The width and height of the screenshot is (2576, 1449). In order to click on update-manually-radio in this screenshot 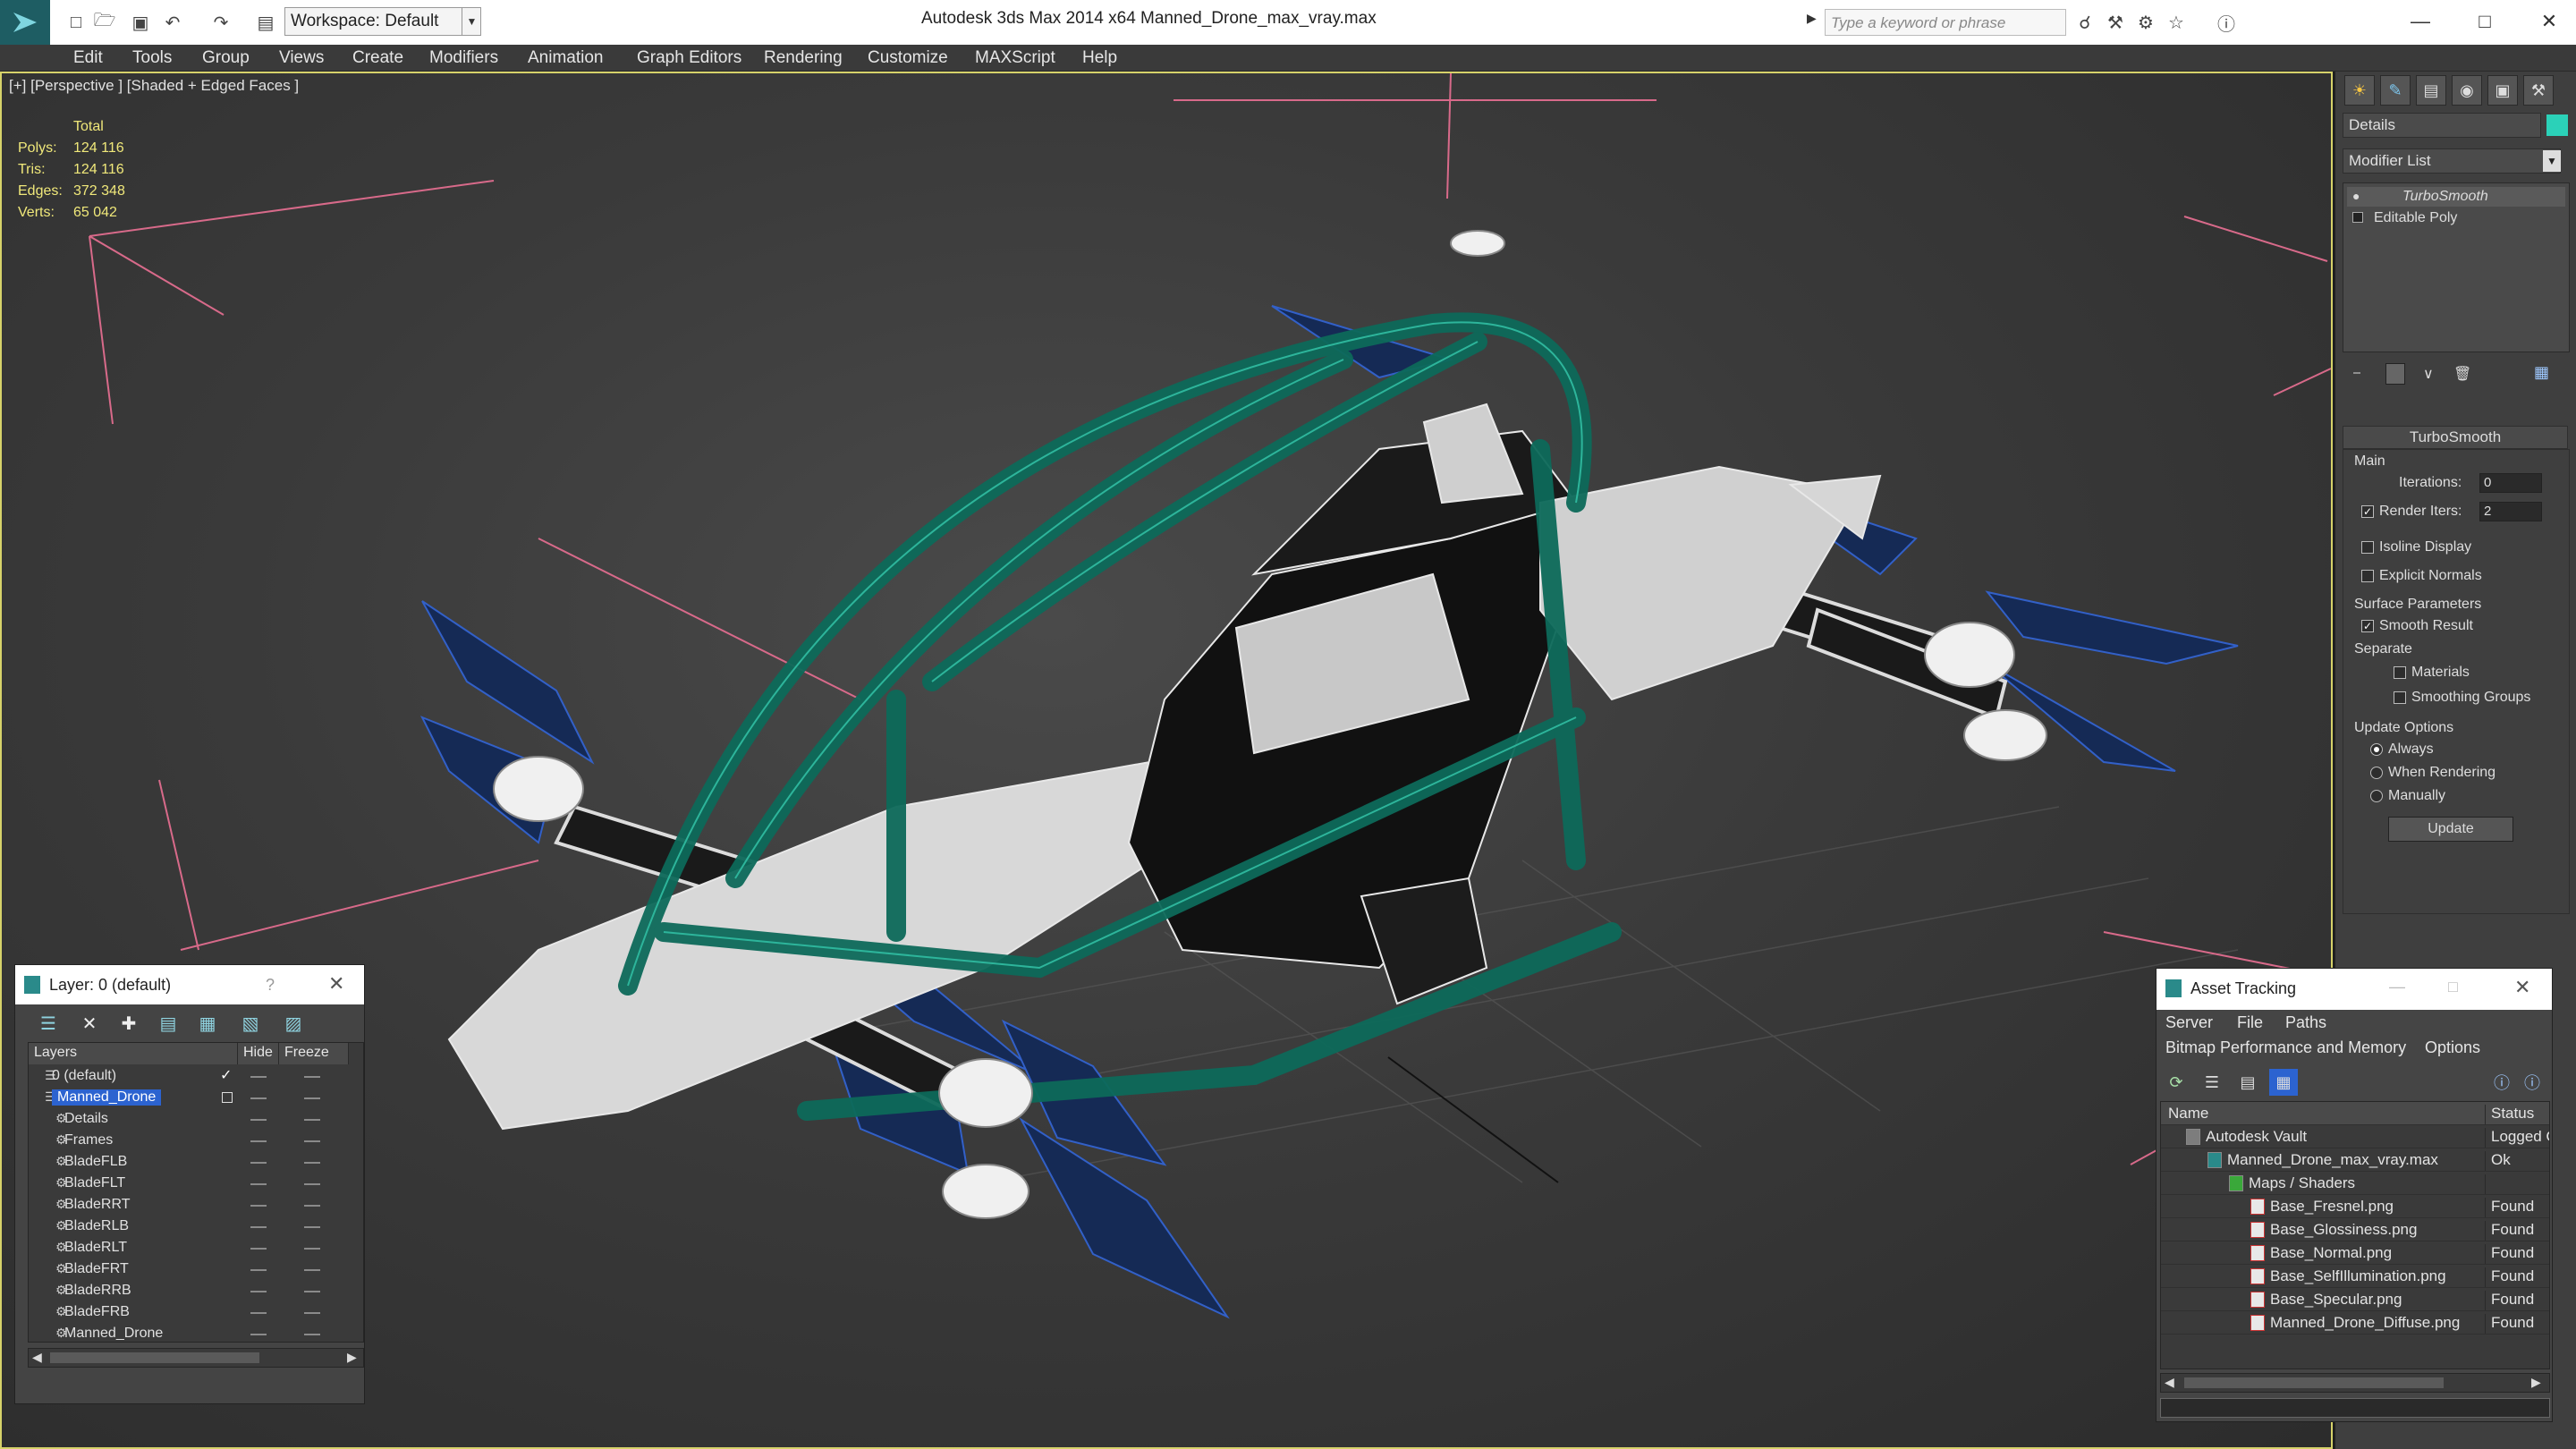, I will do `click(2376, 796)`.